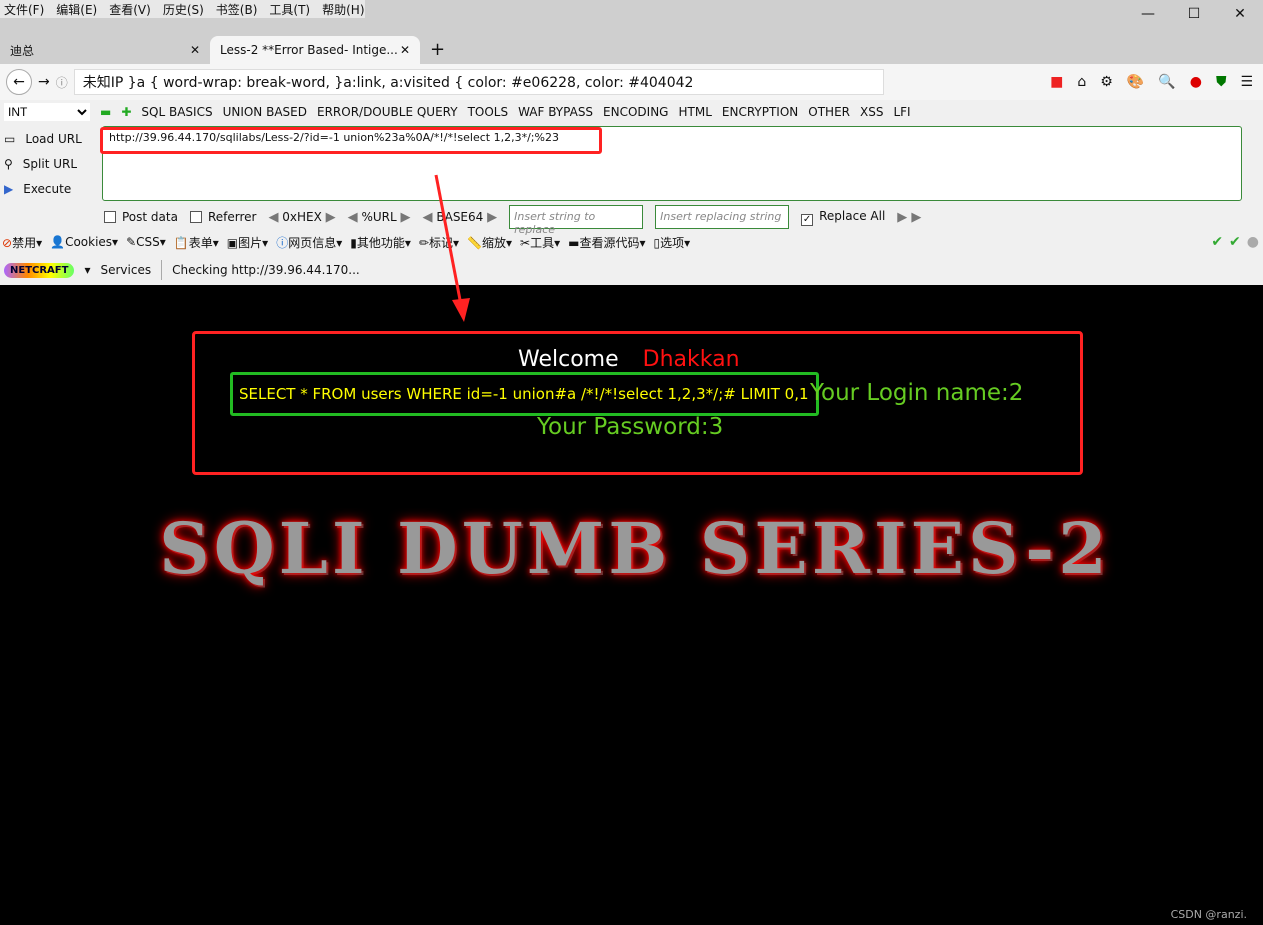 The width and height of the screenshot is (1263, 925). What do you see at coordinates (222, 217) in the screenshot?
I see `referrer-checkbox: Referrer` at bounding box center [222, 217].